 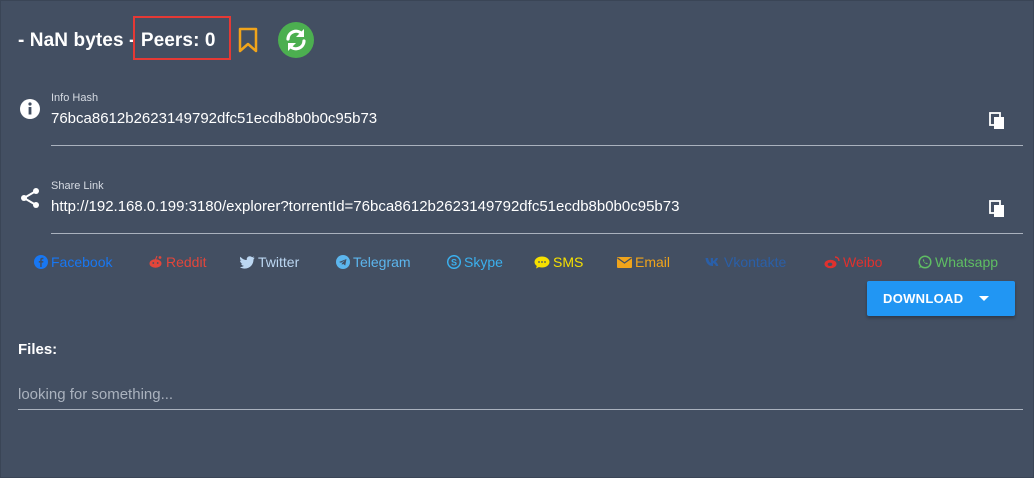 I want to click on file-search-input, so click(x=520, y=394).